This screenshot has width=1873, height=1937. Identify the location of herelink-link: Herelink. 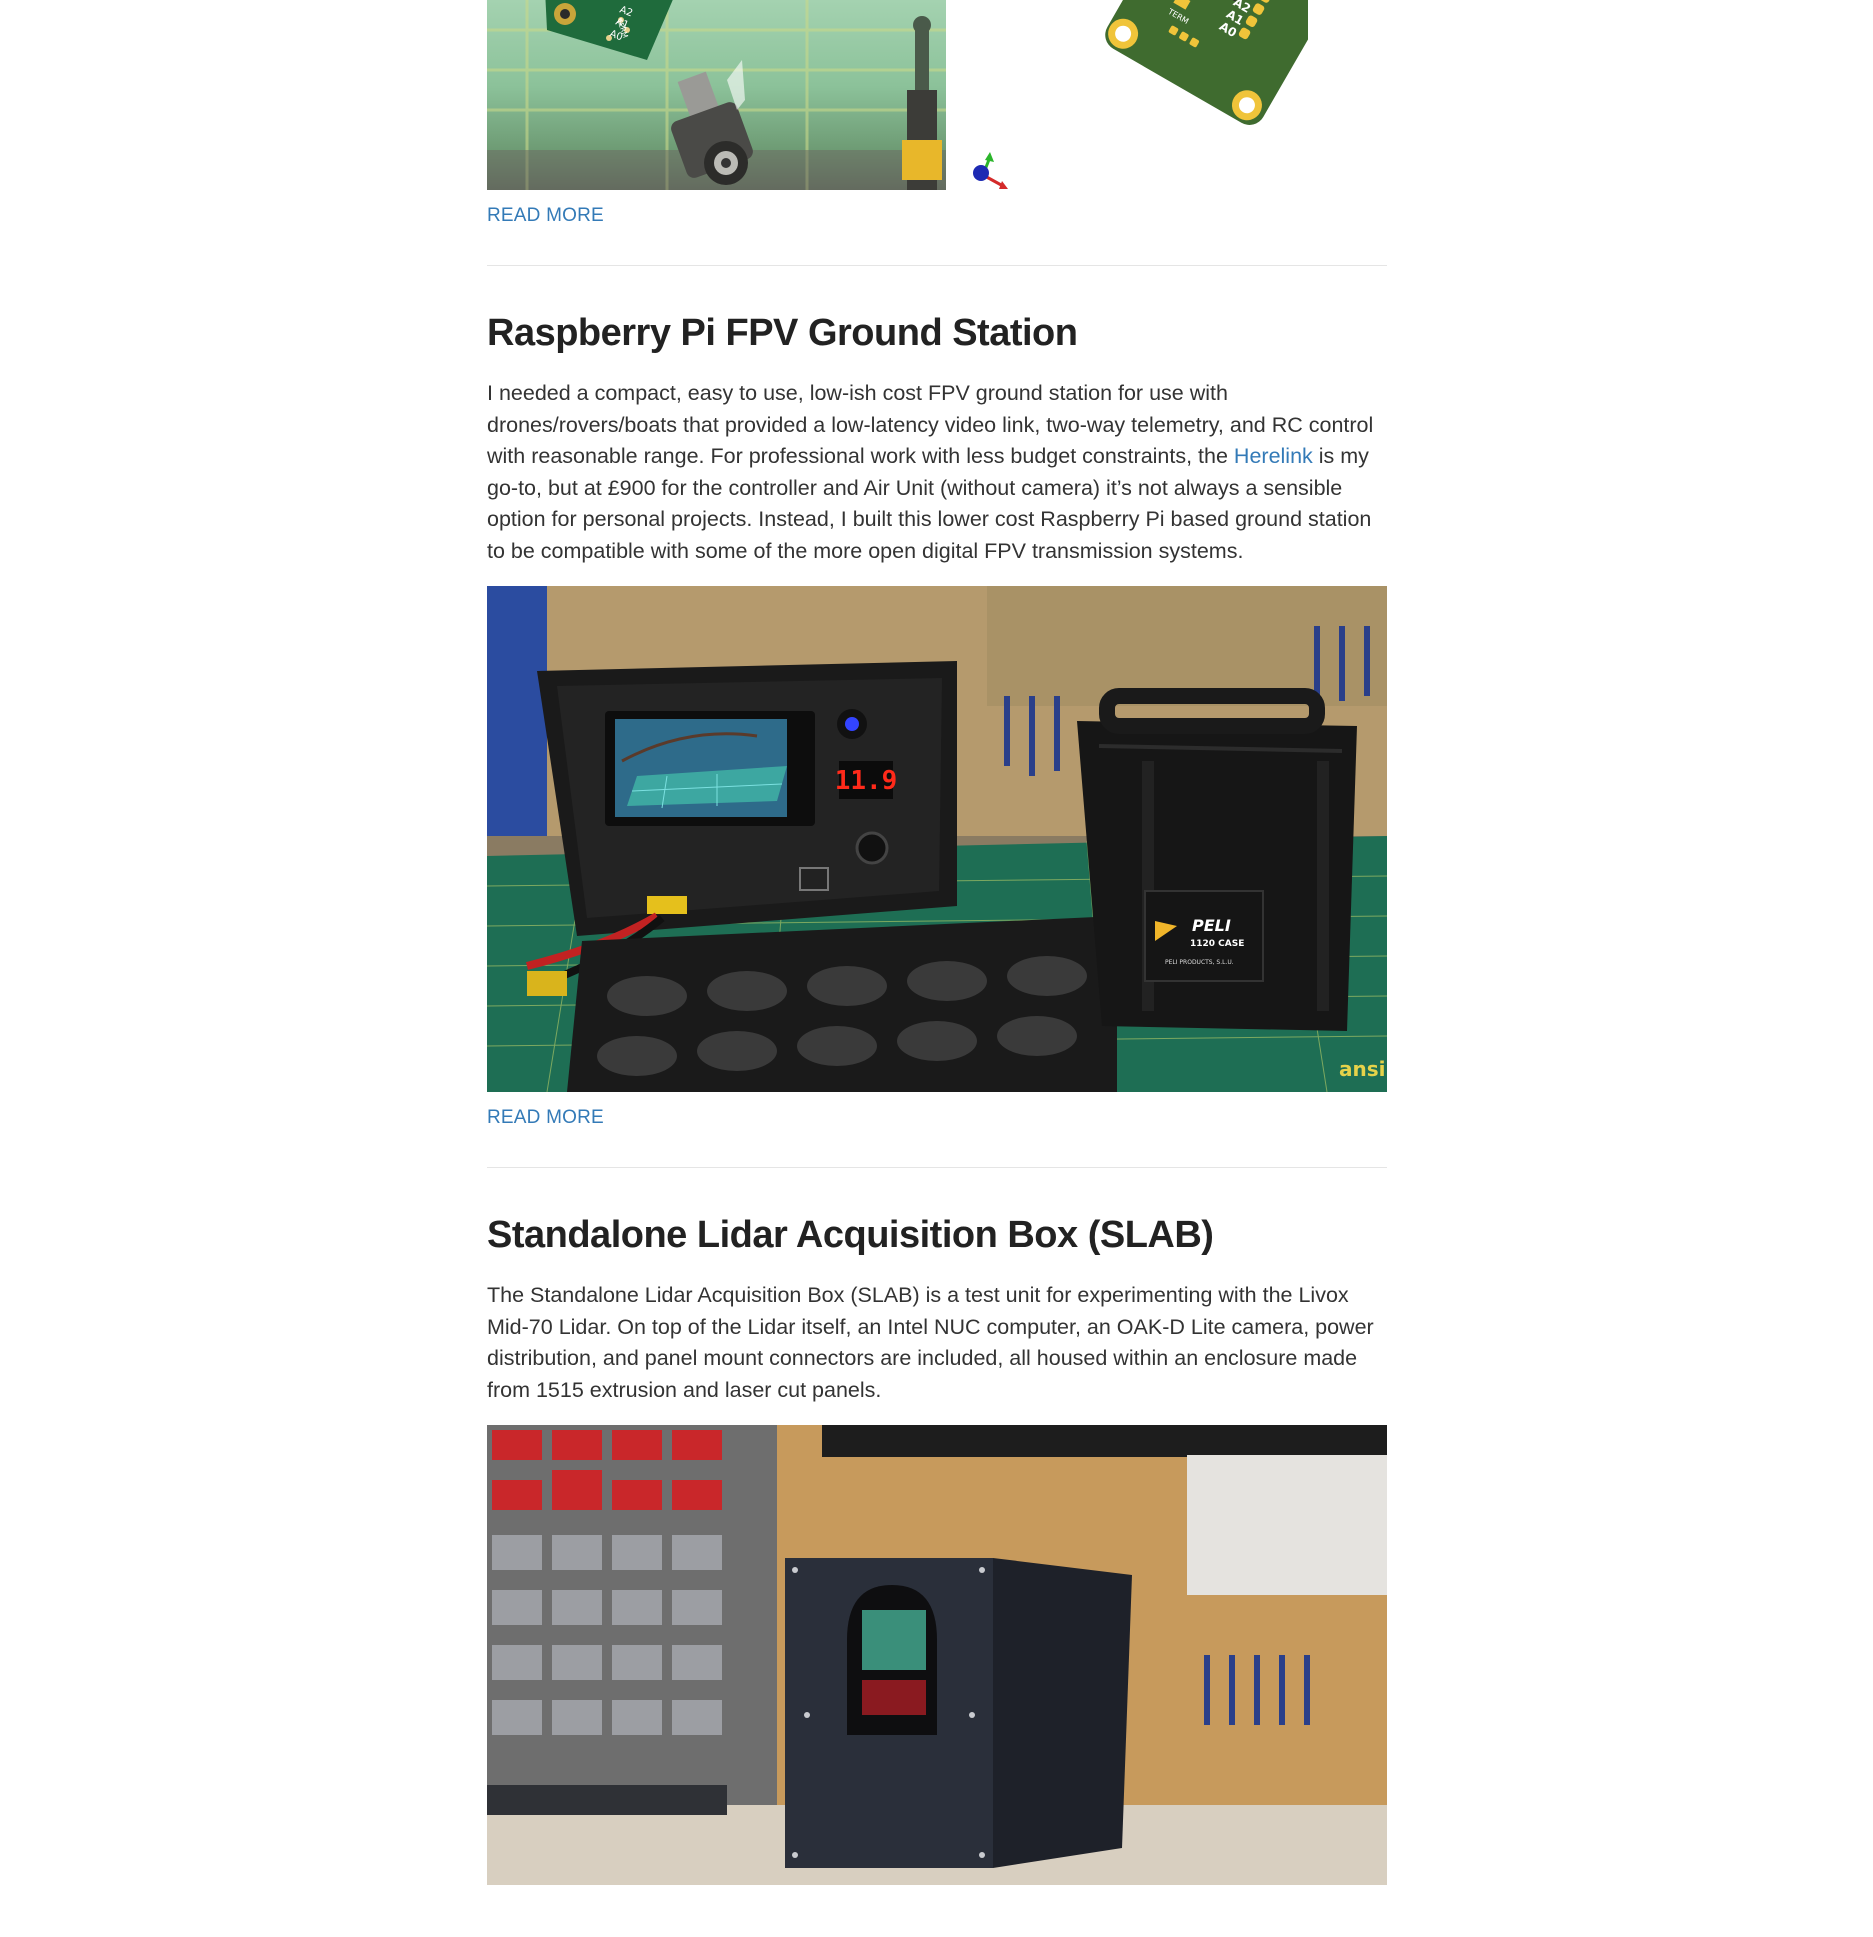
(1273, 456).